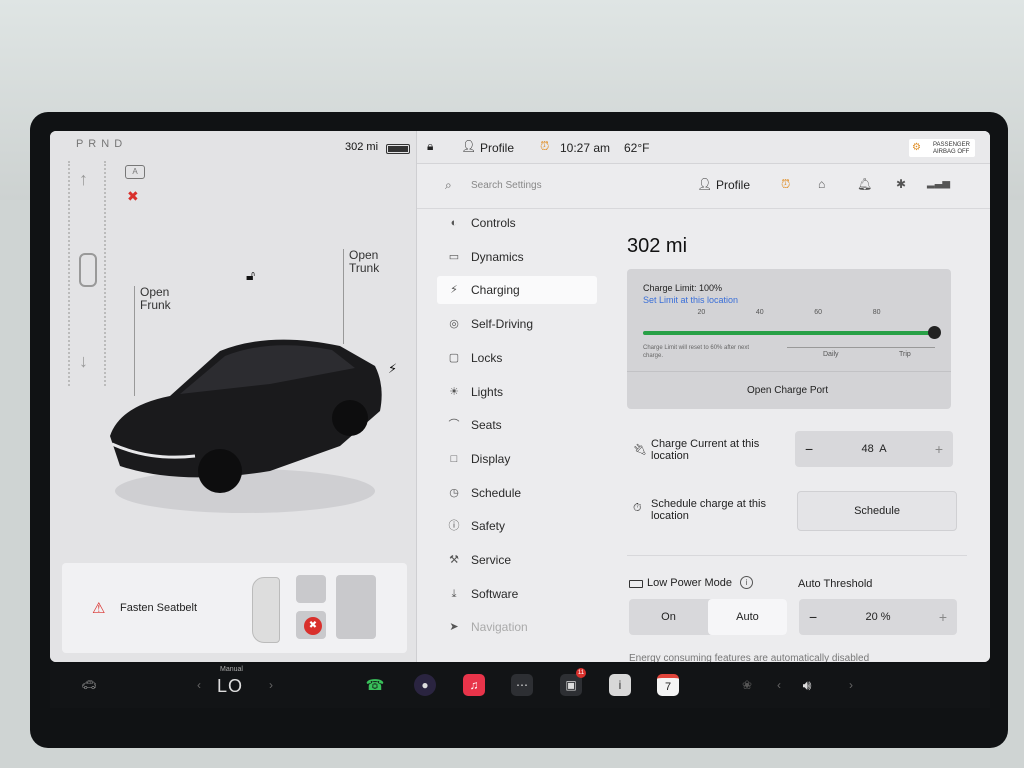 The height and width of the screenshot is (768, 1024). I want to click on menu-item-safety: ⓘ Safety, so click(517, 526).